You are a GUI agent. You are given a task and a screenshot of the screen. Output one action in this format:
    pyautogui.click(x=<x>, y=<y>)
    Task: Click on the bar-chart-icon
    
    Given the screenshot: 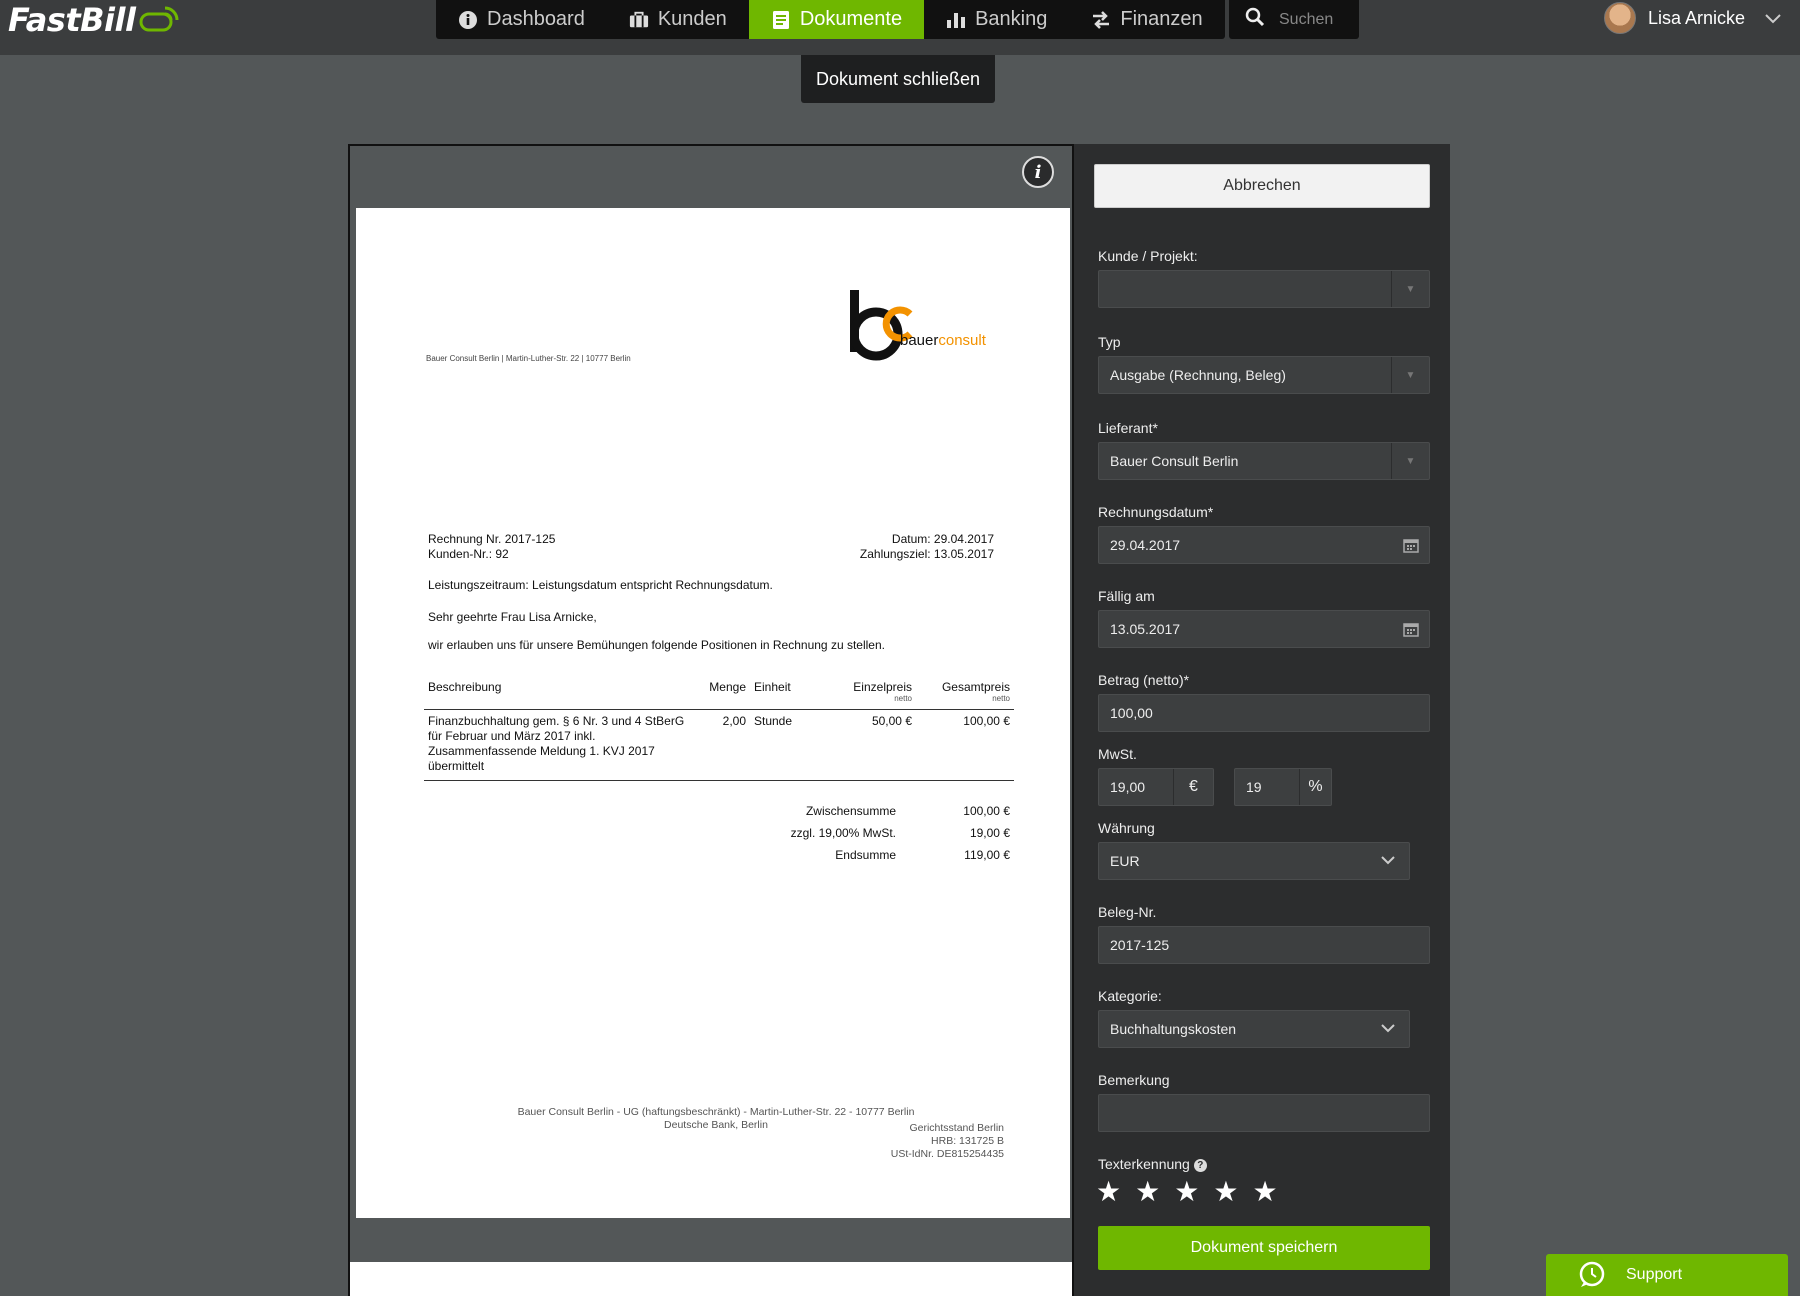 What is the action you would take?
    pyautogui.click(x=956, y=20)
    